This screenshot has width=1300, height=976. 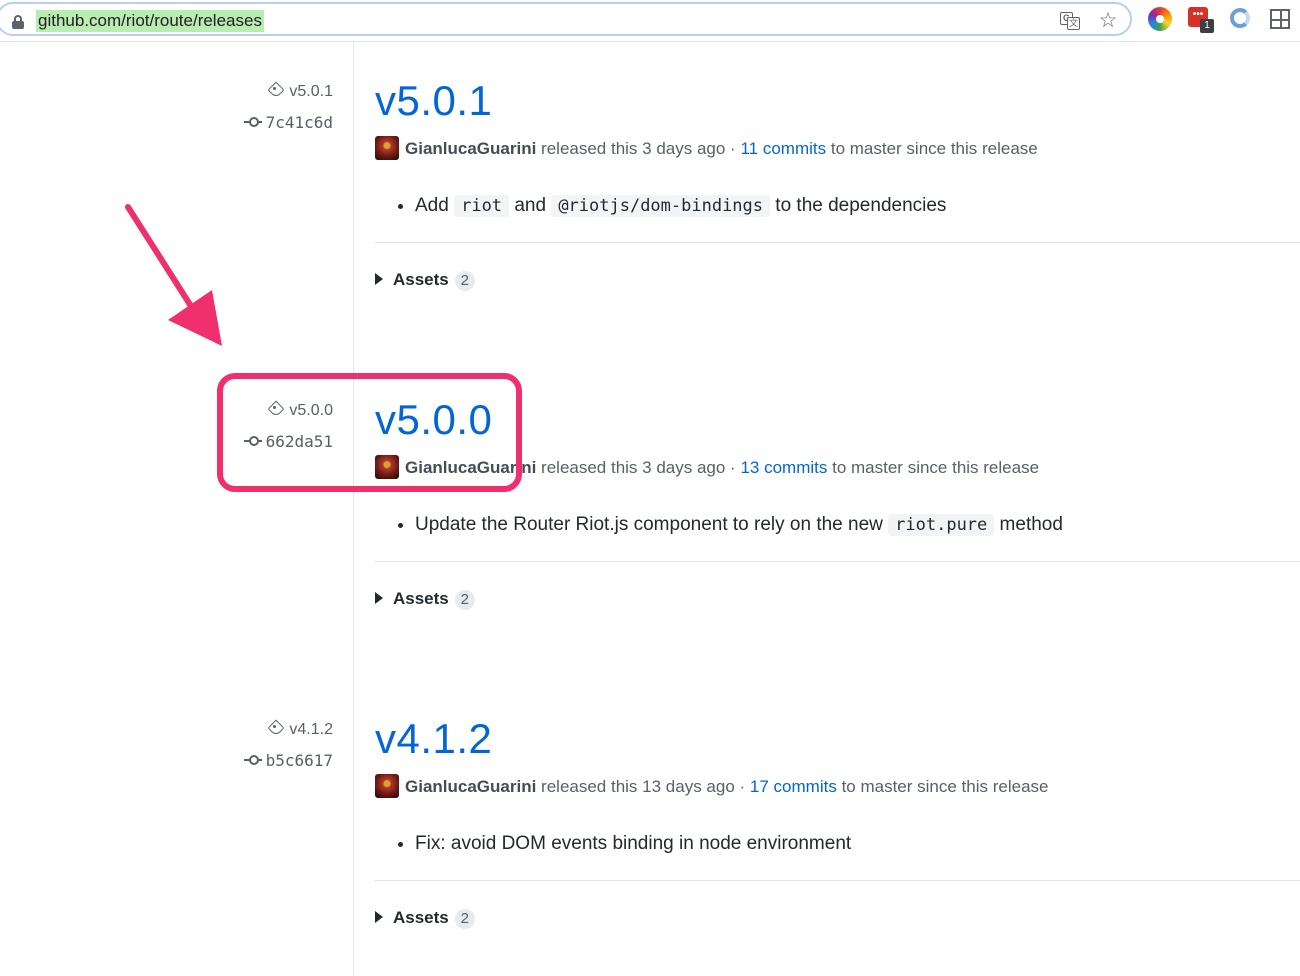 I want to click on commit-link: b5c6617, so click(x=253, y=761).